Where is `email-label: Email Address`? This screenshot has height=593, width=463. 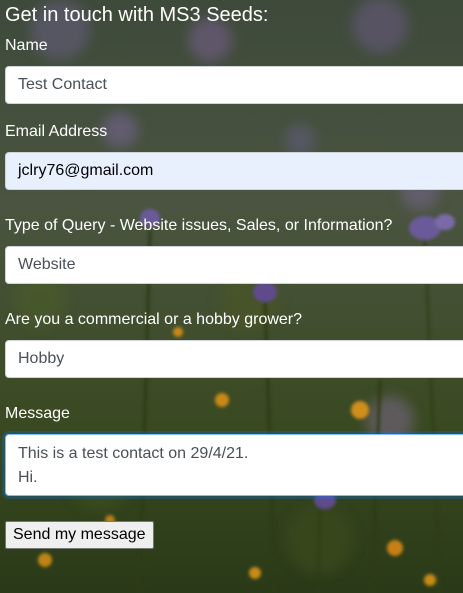 email-label: Email Address is located at coordinates (56, 131).